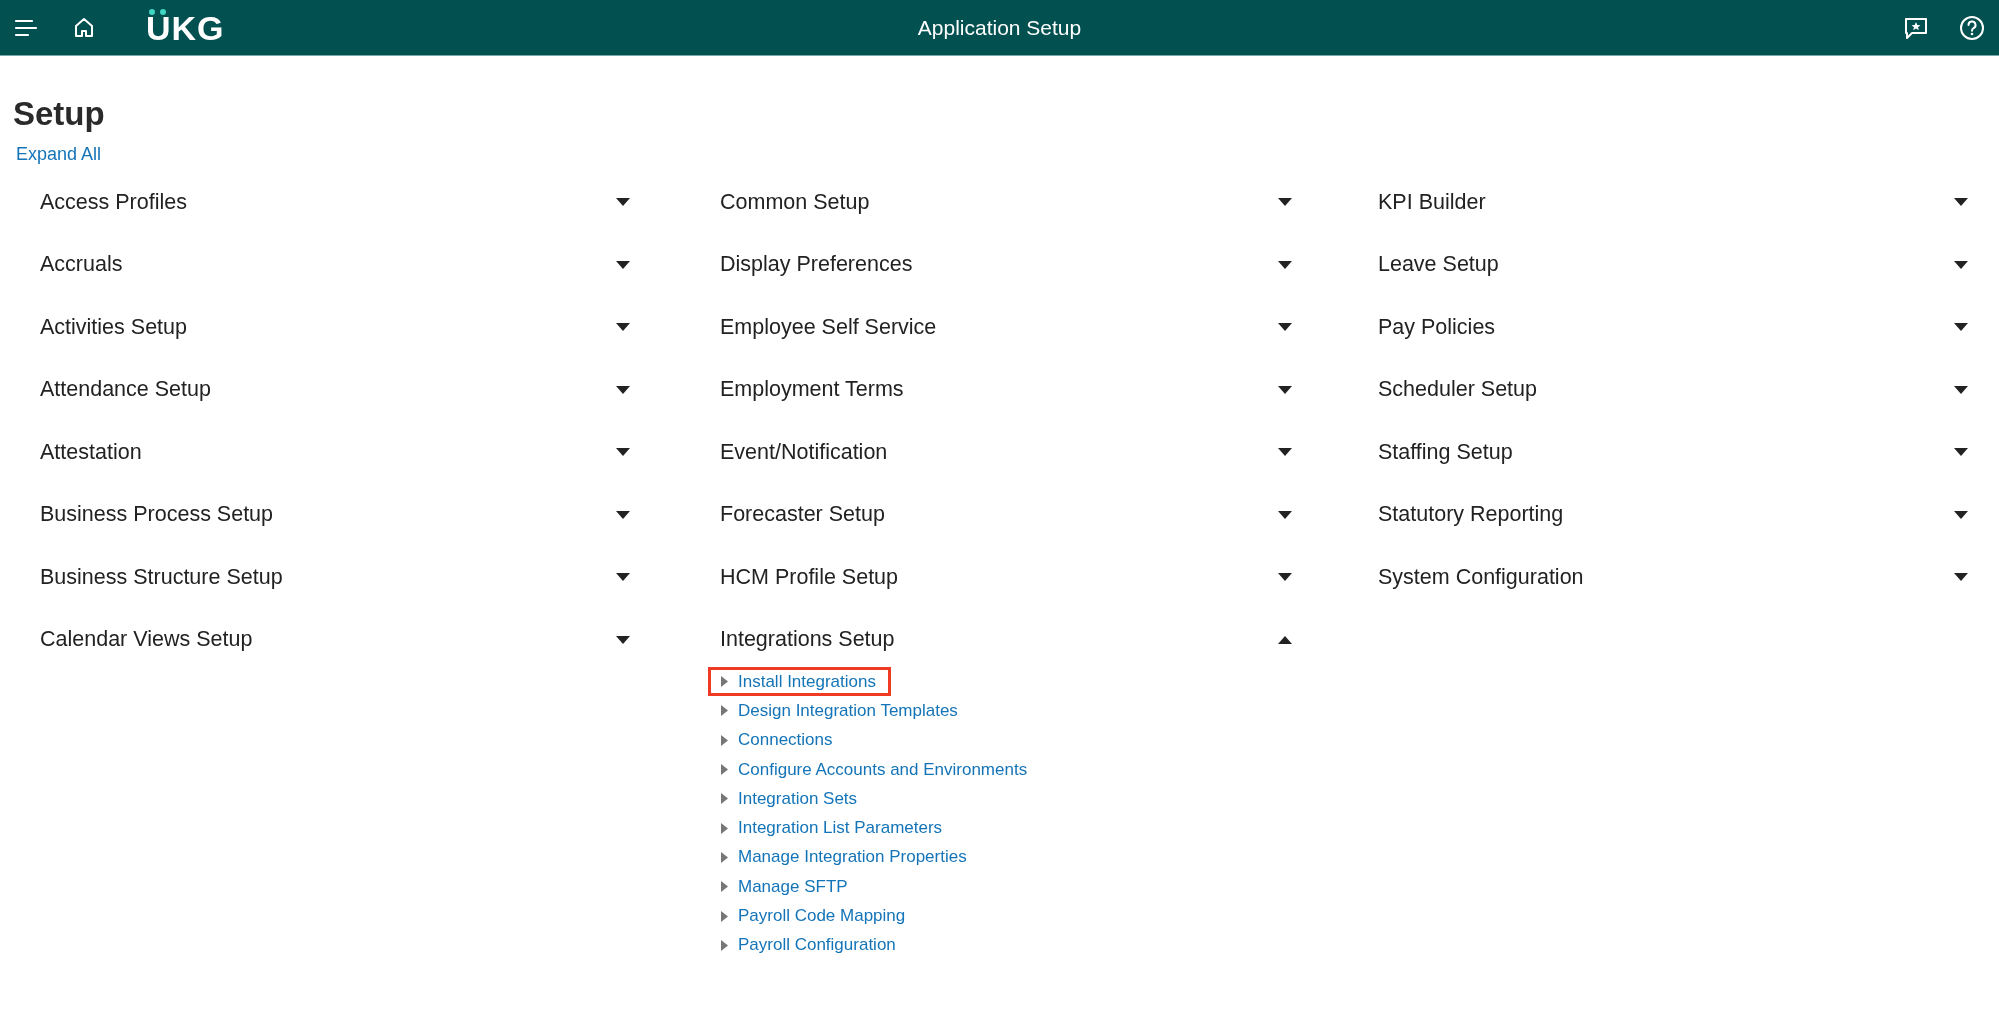  Describe the element at coordinates (335, 577) in the screenshot. I see `section-header: Business Structure Setup` at that location.